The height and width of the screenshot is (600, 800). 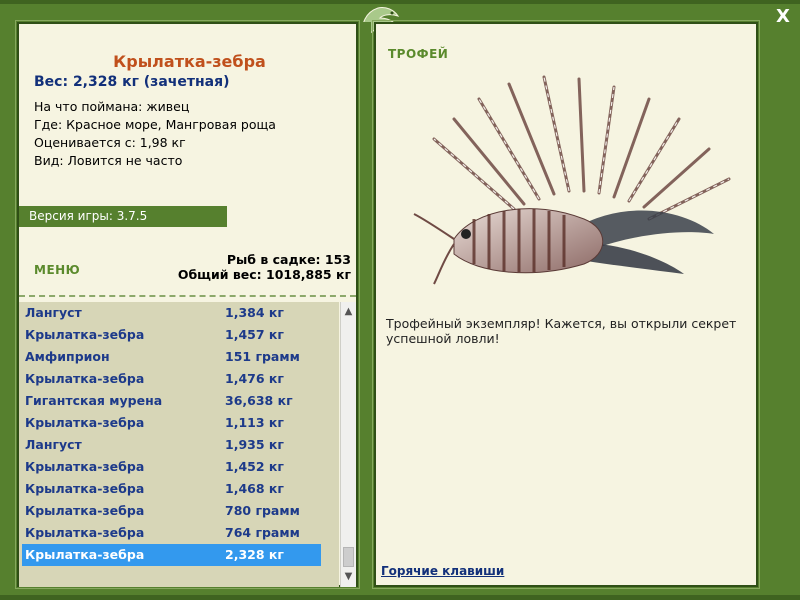 I want to click on list-item-weight: 1,457 кг, so click(x=254, y=334).